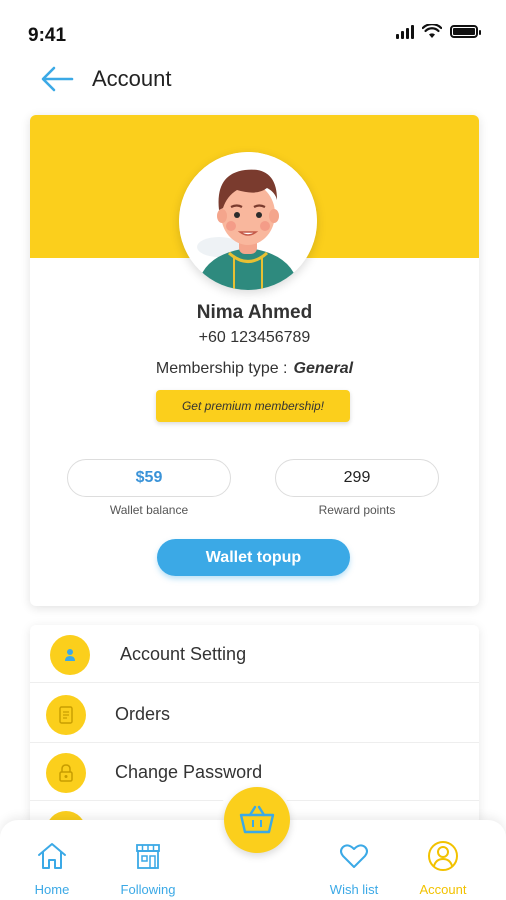 Image resolution: width=506 pixels, height=900 pixels. What do you see at coordinates (465, 31) in the screenshot?
I see `battery-icon` at bounding box center [465, 31].